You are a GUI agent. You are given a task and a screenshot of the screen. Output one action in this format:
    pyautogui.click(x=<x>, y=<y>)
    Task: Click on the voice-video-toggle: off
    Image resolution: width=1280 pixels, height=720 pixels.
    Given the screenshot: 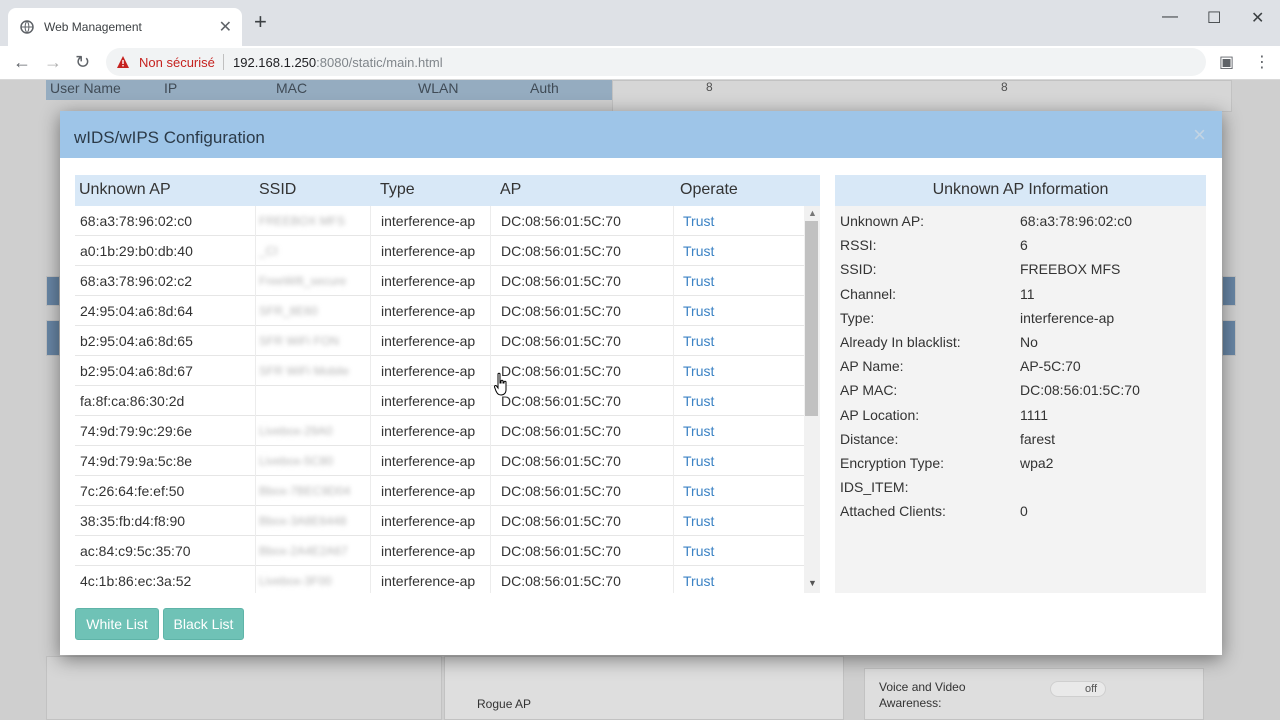 What is the action you would take?
    pyautogui.click(x=1078, y=689)
    